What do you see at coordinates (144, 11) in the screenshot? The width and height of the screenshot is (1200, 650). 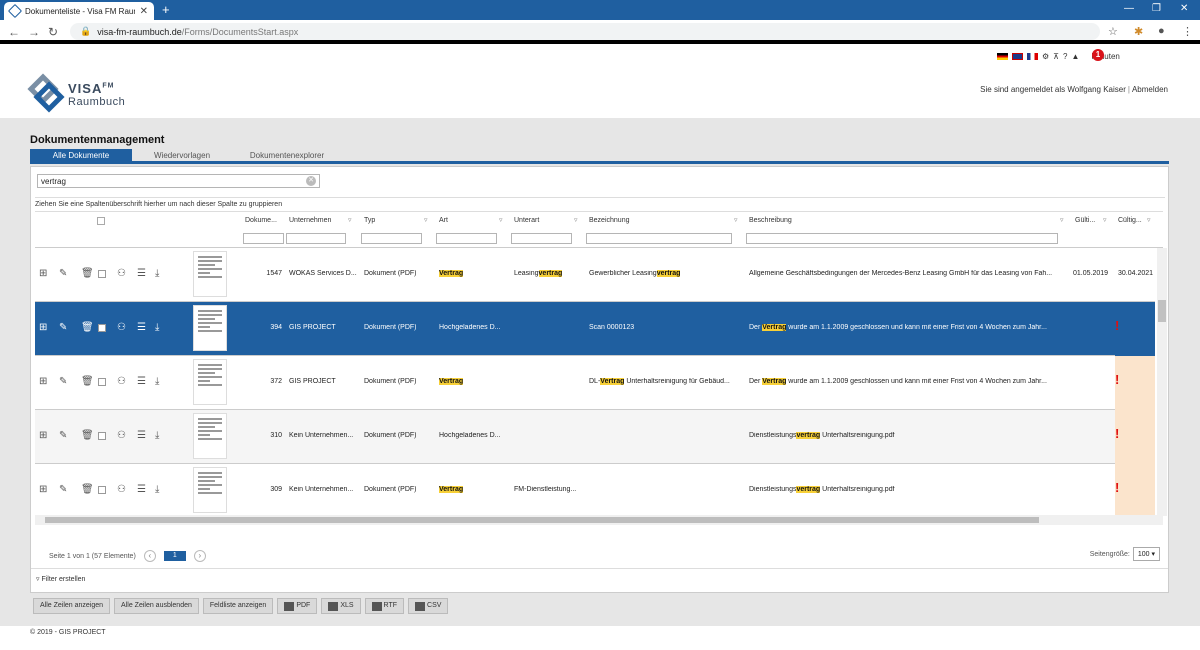 I see `close-tab-icon: ✕` at bounding box center [144, 11].